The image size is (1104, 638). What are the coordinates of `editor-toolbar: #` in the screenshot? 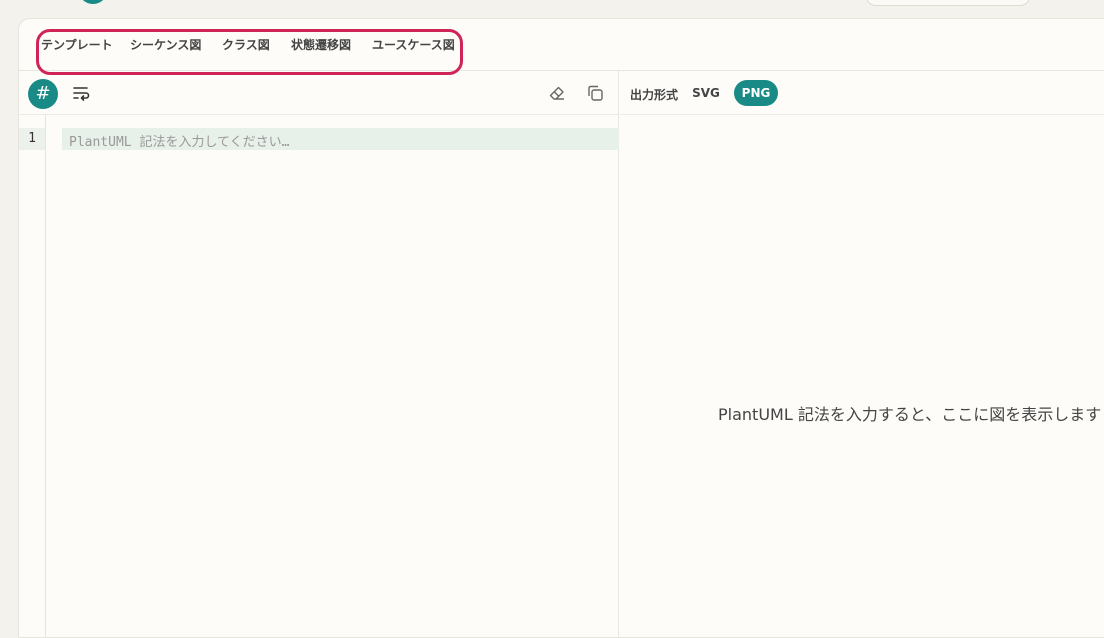 It's located at (318, 93).